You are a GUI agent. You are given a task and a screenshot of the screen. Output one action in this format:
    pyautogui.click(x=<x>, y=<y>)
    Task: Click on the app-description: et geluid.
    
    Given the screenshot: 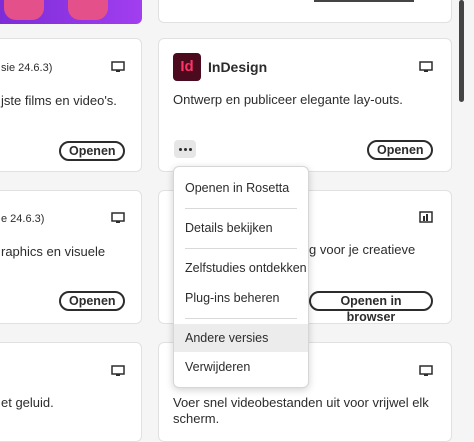 What is the action you would take?
    pyautogui.click(x=27, y=402)
    